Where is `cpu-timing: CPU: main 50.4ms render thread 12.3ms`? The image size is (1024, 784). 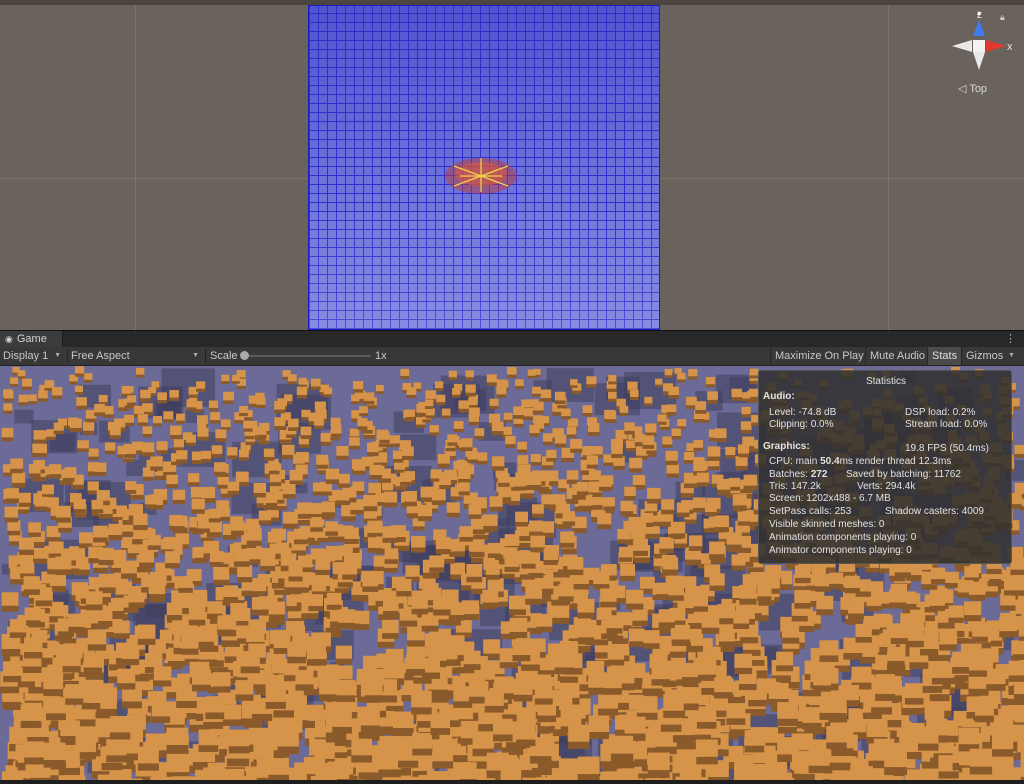 cpu-timing: CPU: main 50.4ms render thread 12.3ms is located at coordinates (860, 461).